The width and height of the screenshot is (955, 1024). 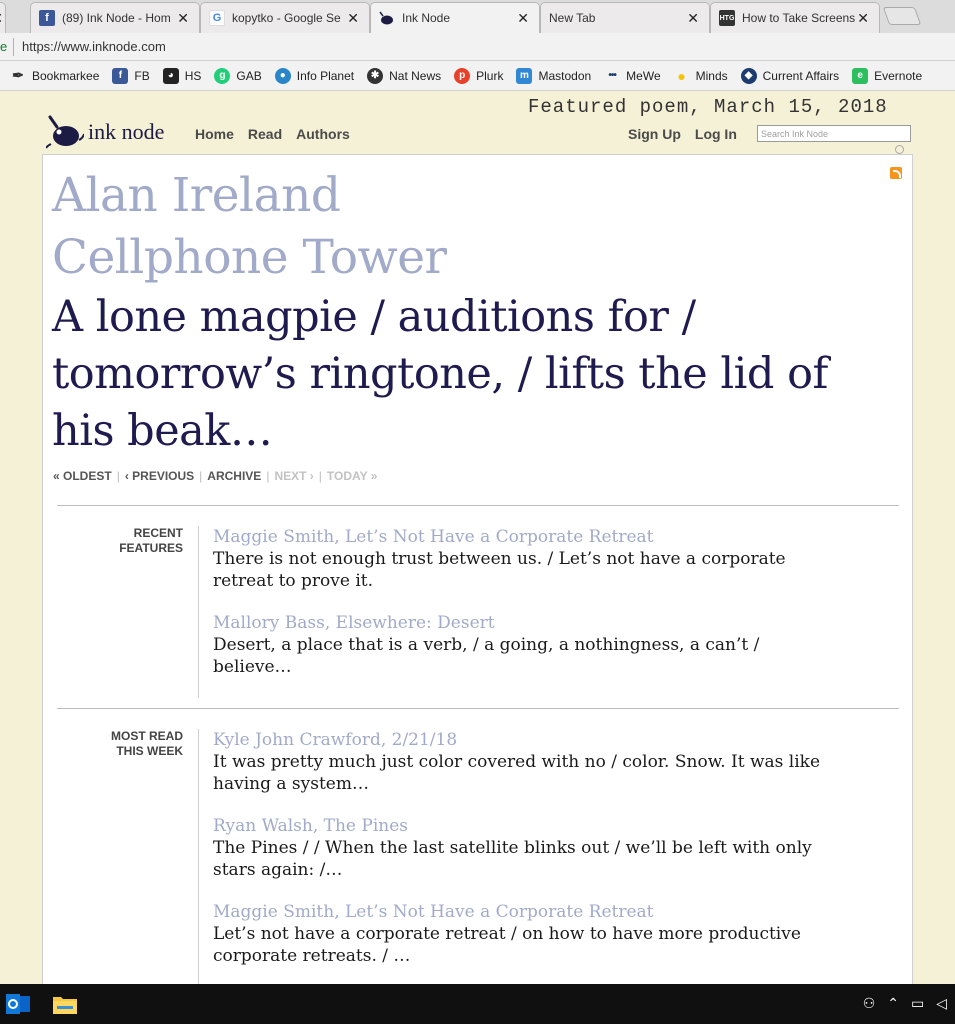 I want to click on log-in-link: Log In, so click(x=716, y=134).